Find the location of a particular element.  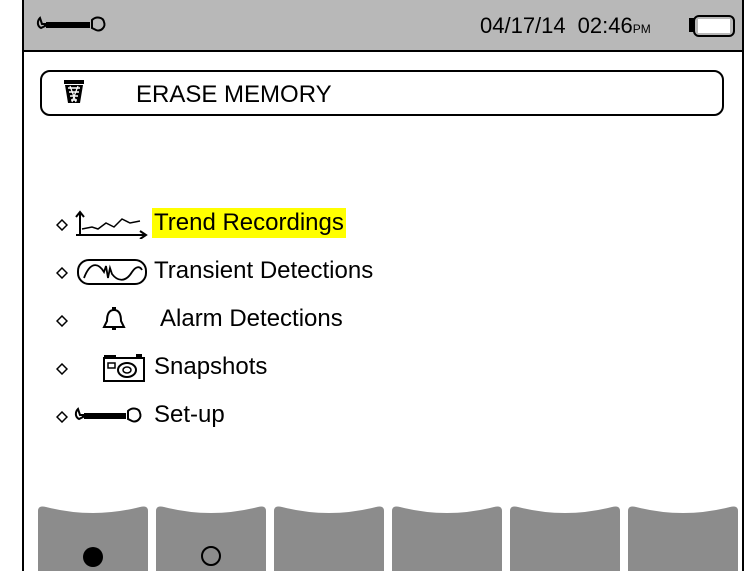

menu-item-label: Alarm Detections is located at coordinates (251, 318).